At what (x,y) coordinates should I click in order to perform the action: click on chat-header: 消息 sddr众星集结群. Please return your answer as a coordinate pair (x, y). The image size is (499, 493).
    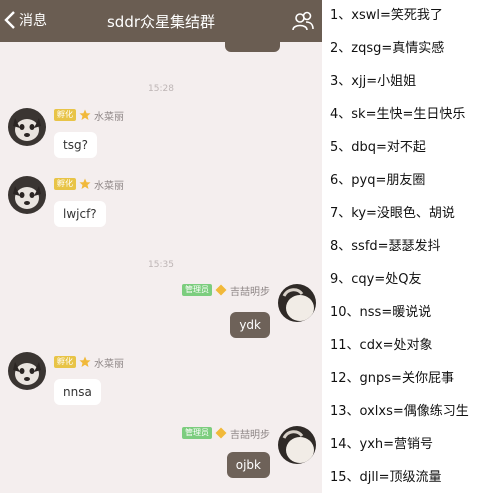
    Looking at the image, I should click on (161, 21).